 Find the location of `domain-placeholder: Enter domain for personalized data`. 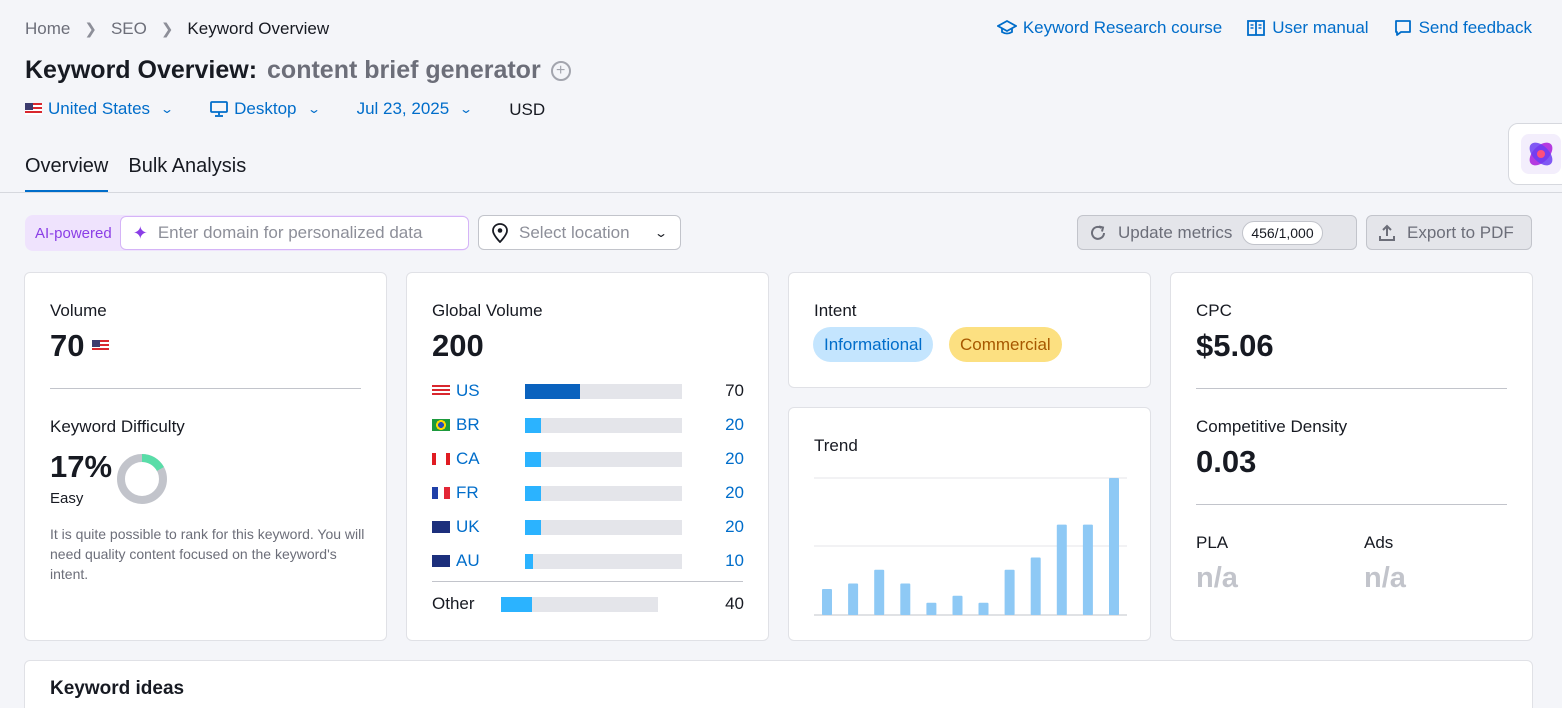

domain-placeholder: Enter domain for personalized data is located at coordinates (290, 232).